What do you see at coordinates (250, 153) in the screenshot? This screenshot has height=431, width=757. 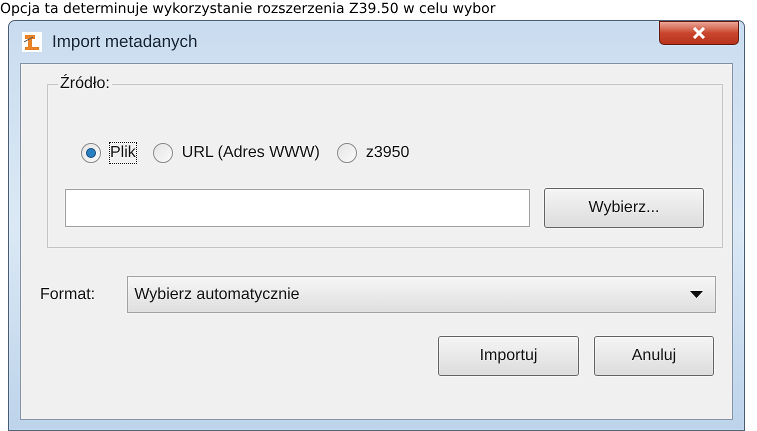 I see `radio-label: URL (Adres WWW)` at bounding box center [250, 153].